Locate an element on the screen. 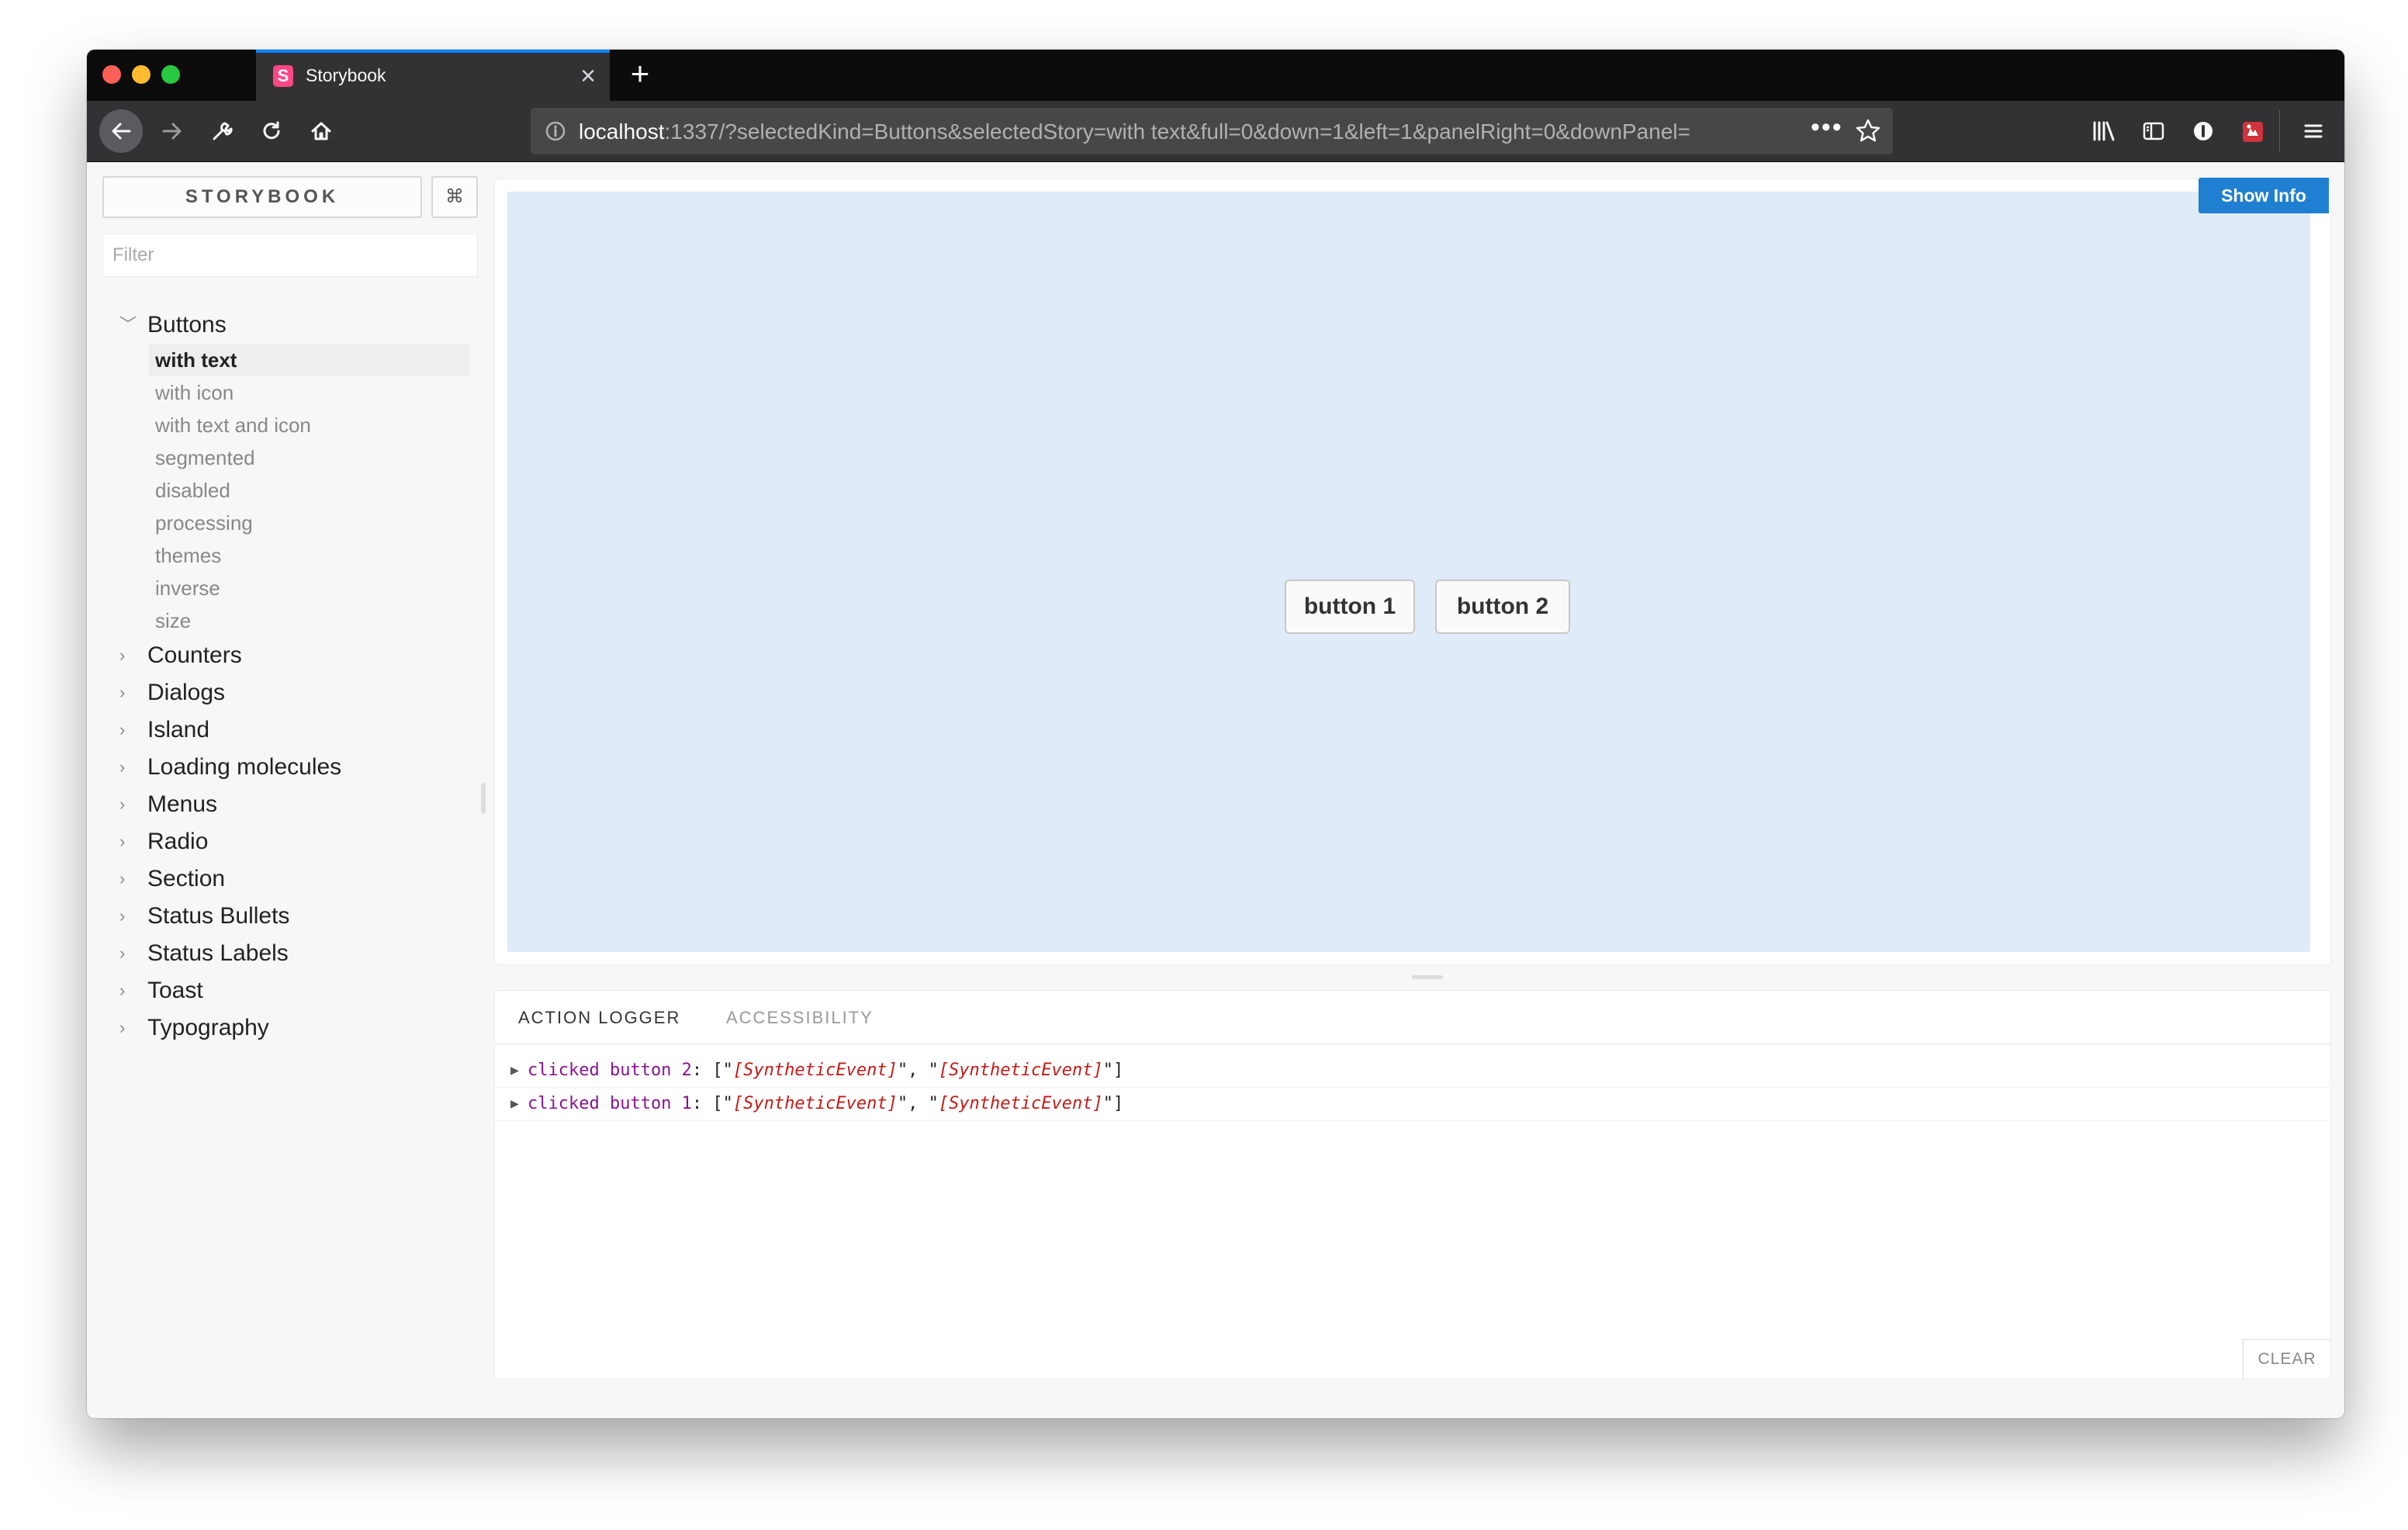 The width and height of the screenshot is (2408, 1530). site-info-icon is located at coordinates (555, 131).